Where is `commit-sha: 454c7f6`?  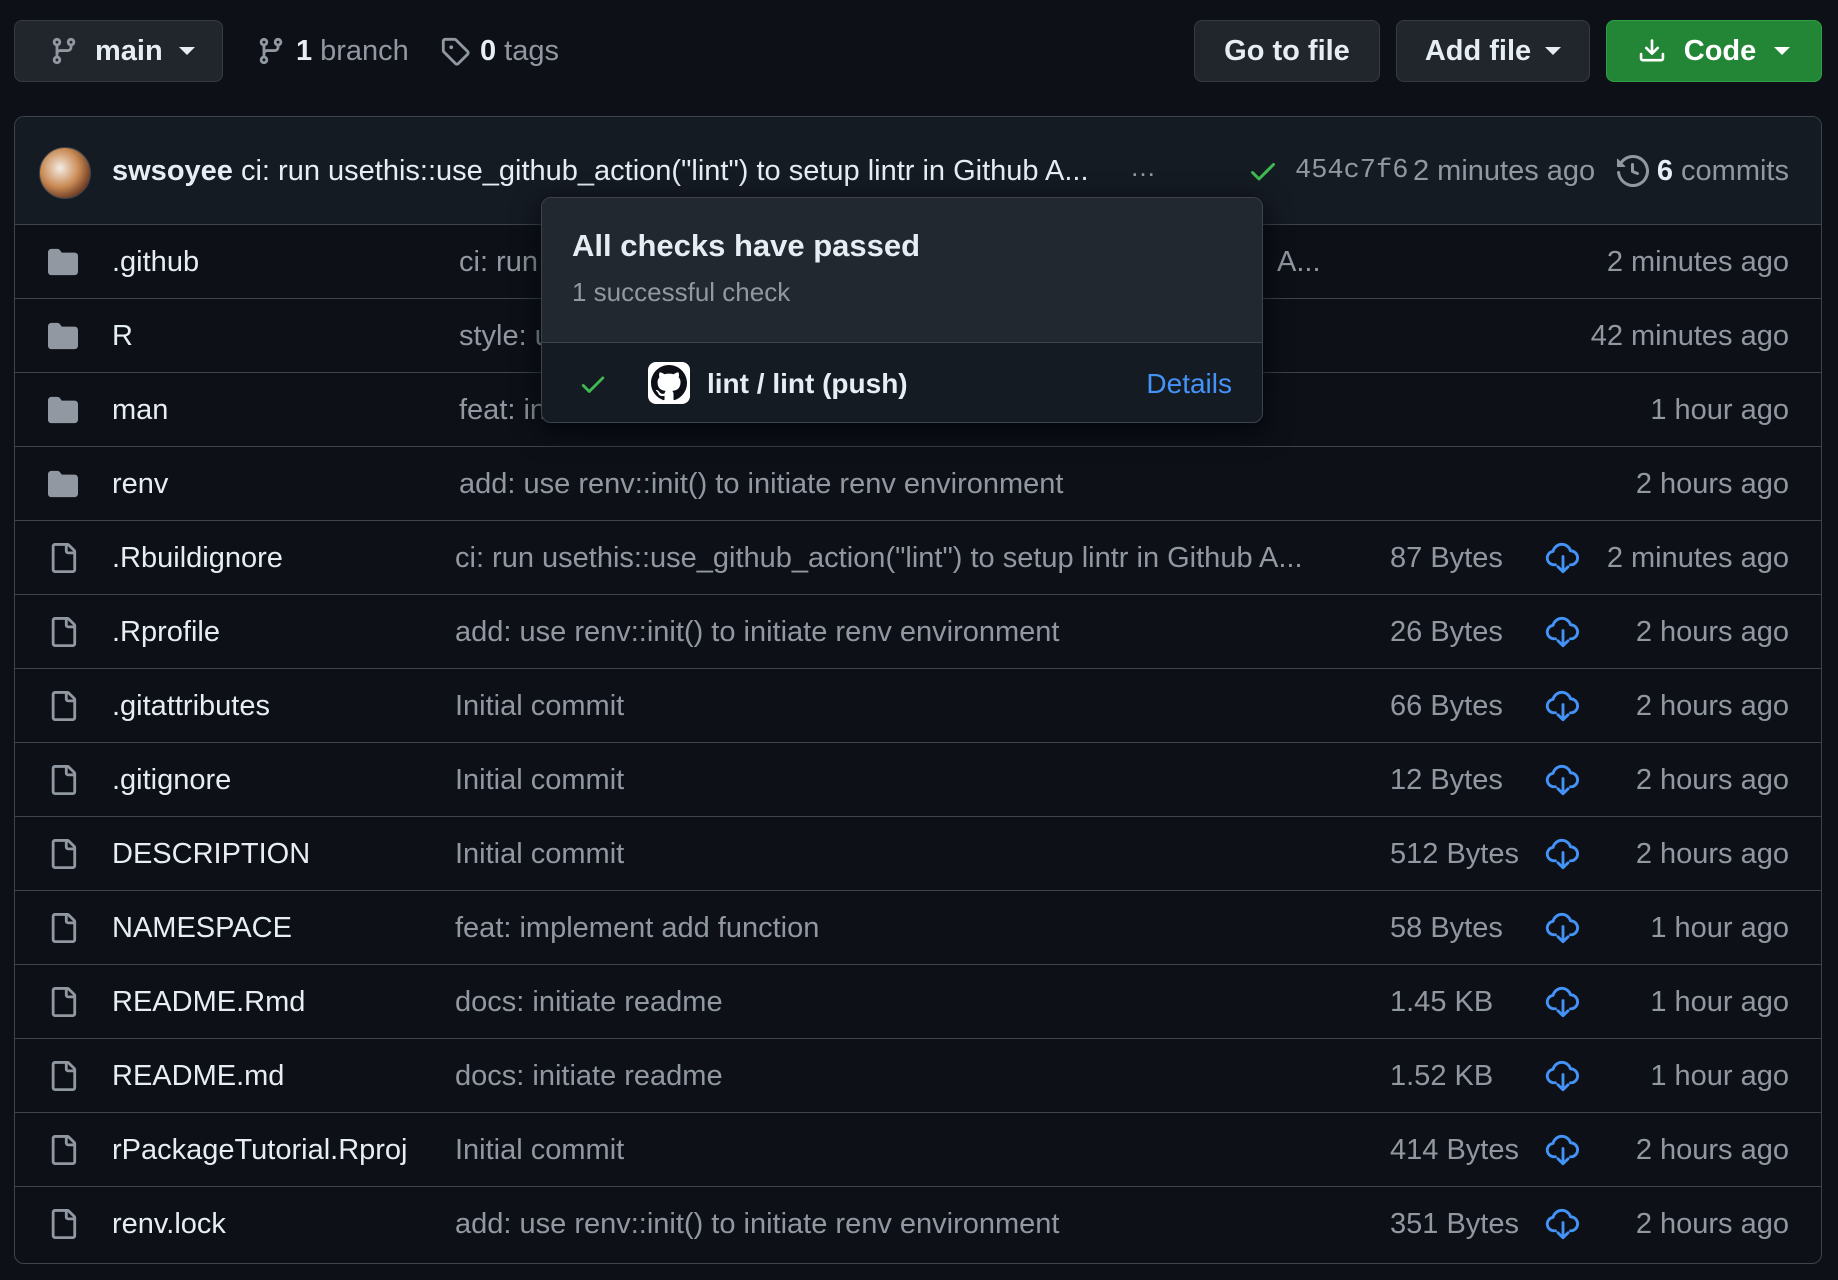 commit-sha: 454c7f6 is located at coordinates (1351, 171).